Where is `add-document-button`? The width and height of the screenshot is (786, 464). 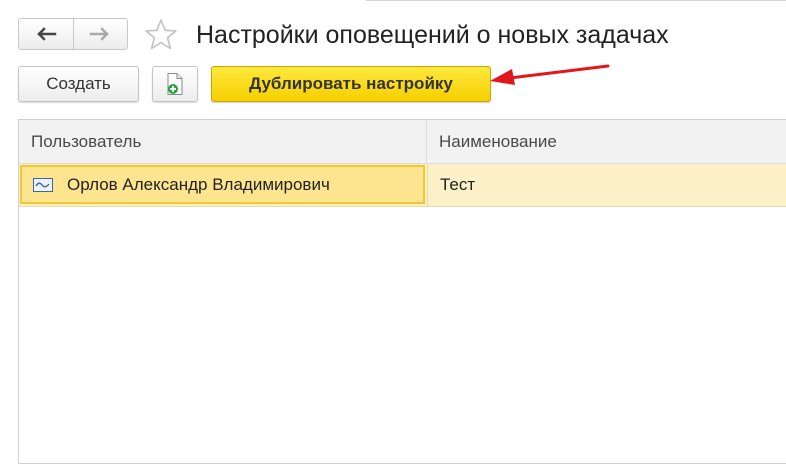 add-document-button is located at coordinates (175, 84).